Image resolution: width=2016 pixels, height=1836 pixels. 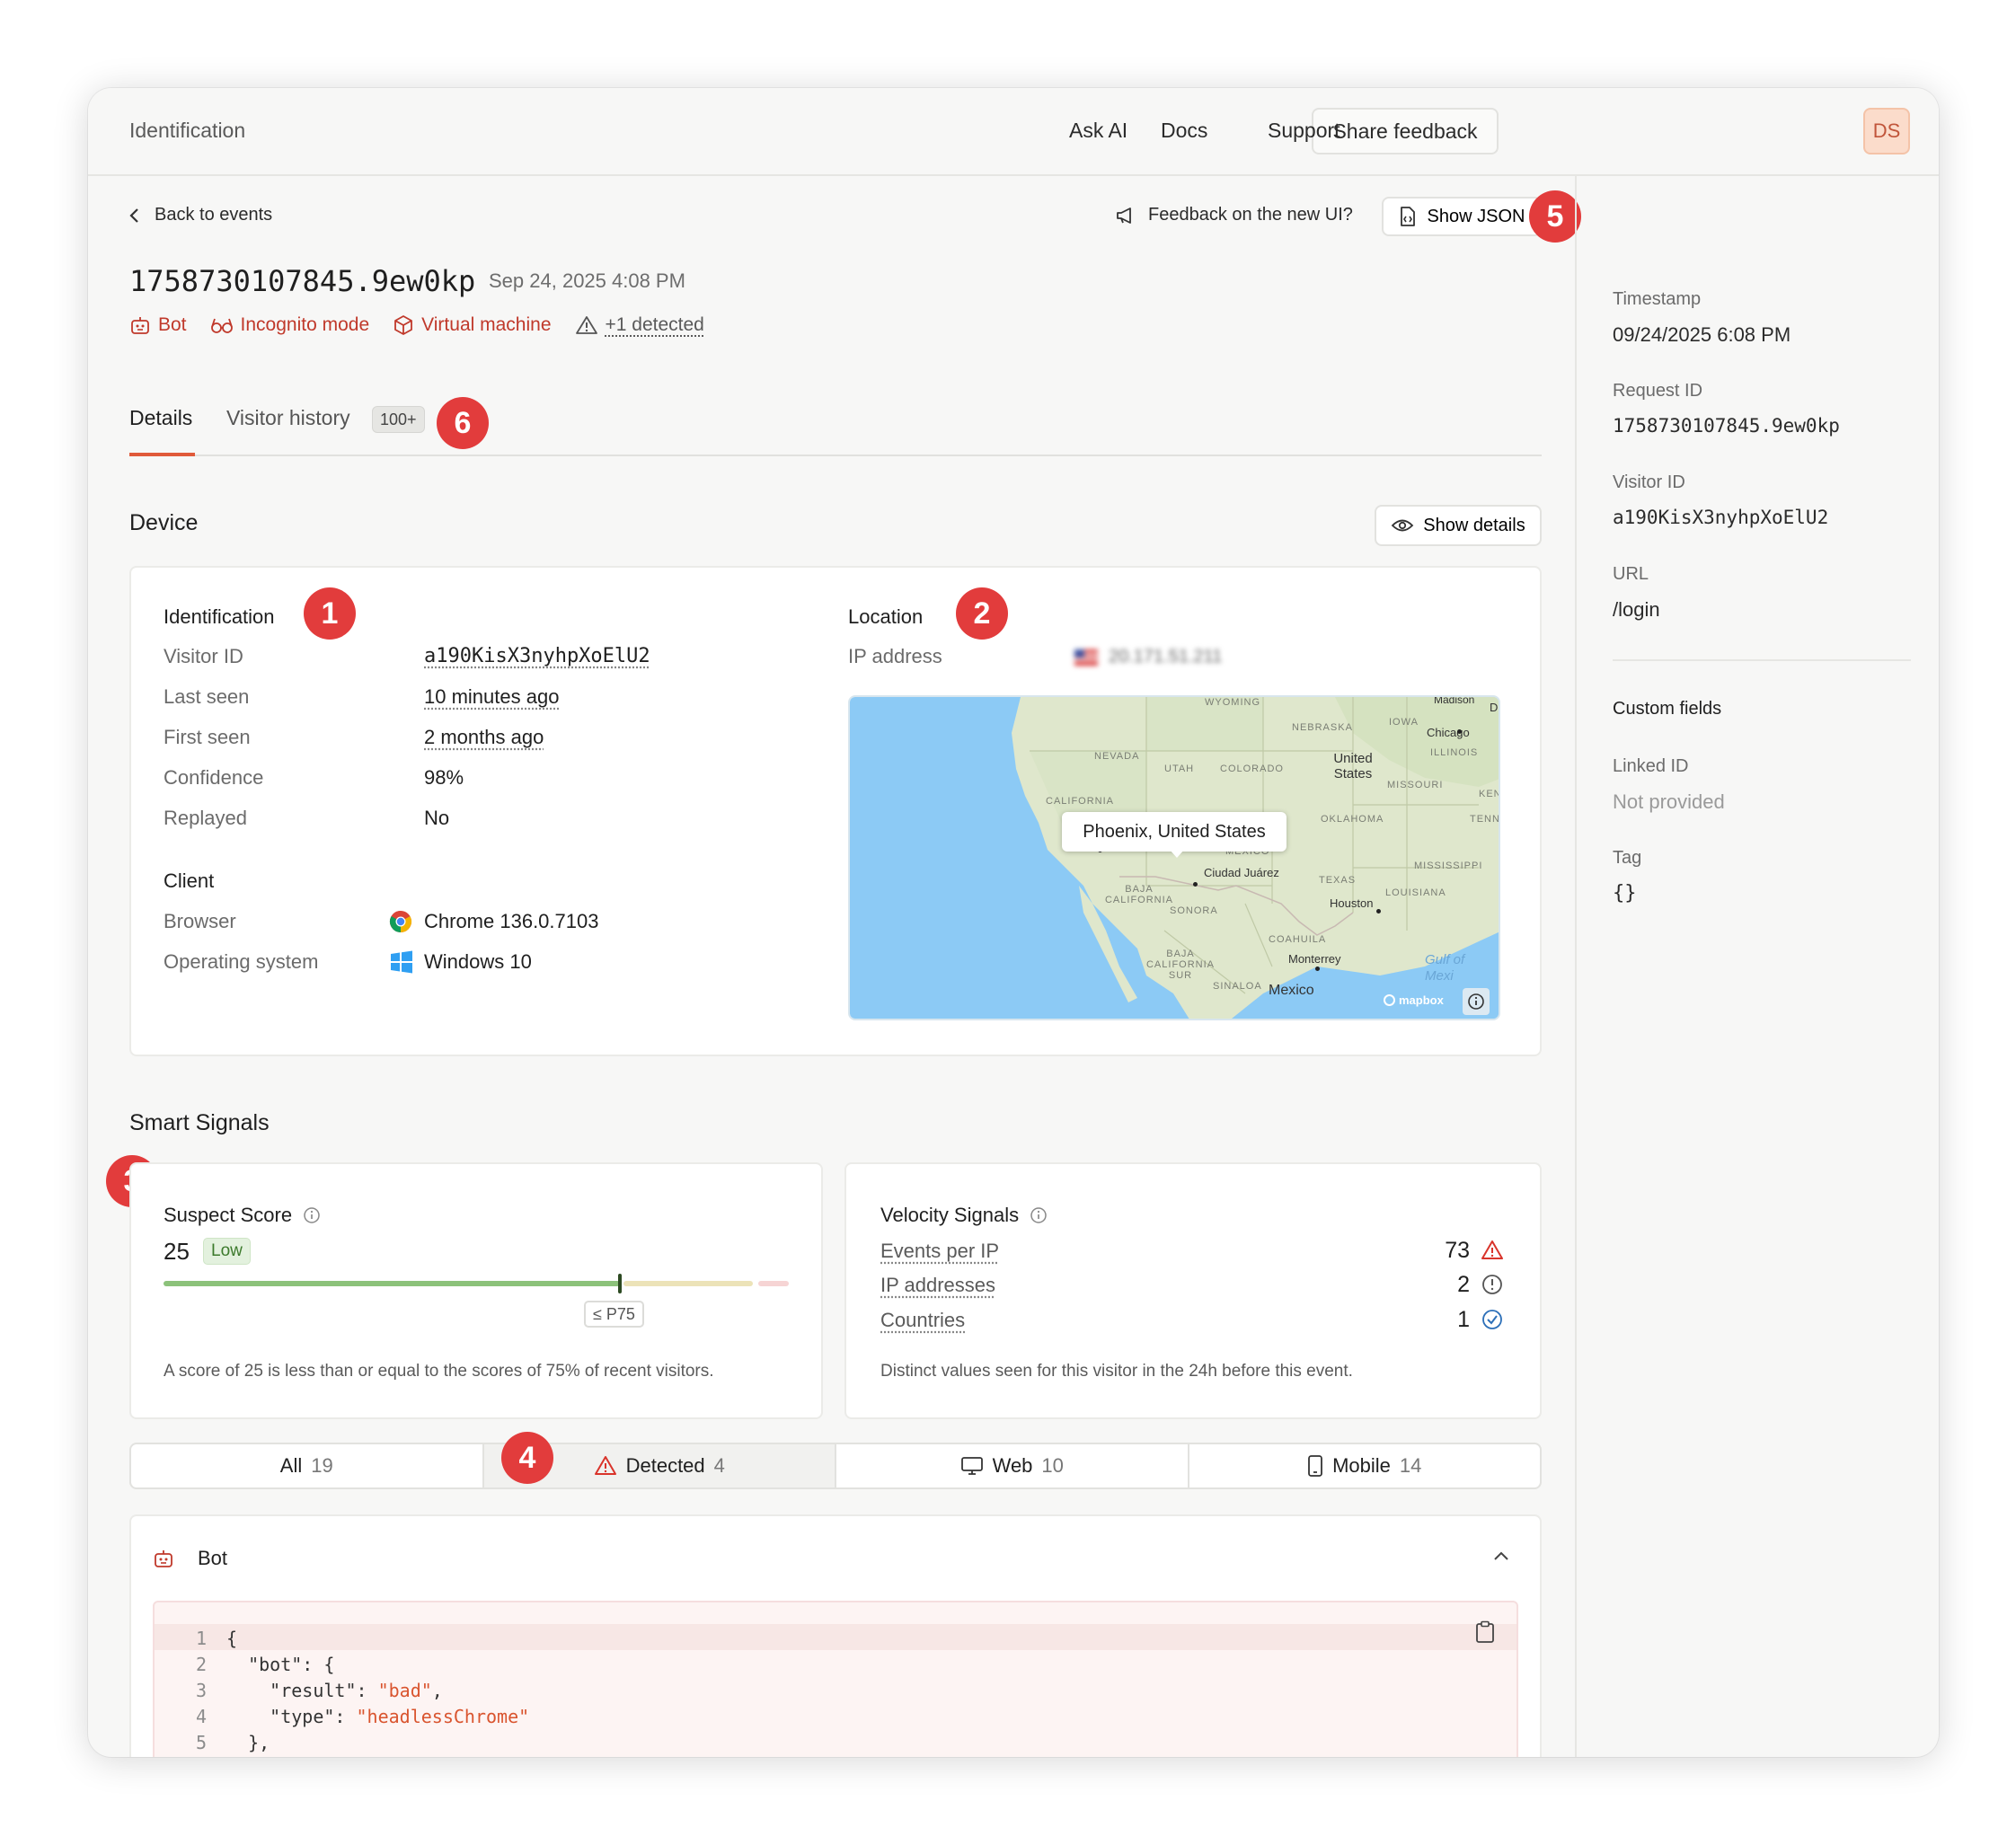 I want to click on filter-mobile-count: 14, so click(x=1411, y=1466).